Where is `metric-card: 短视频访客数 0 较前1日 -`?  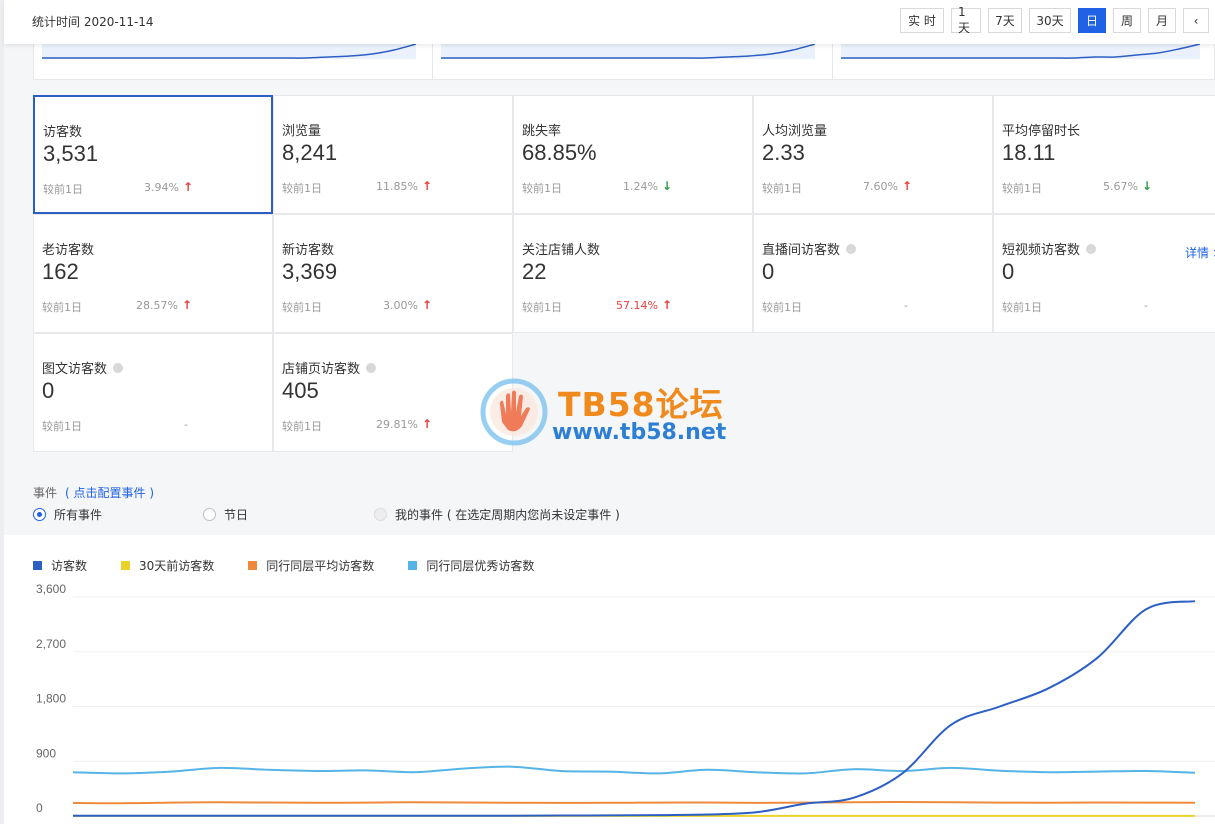
metric-card: 短视频访客数 0 较前1日 - is located at coordinates (1104, 273).